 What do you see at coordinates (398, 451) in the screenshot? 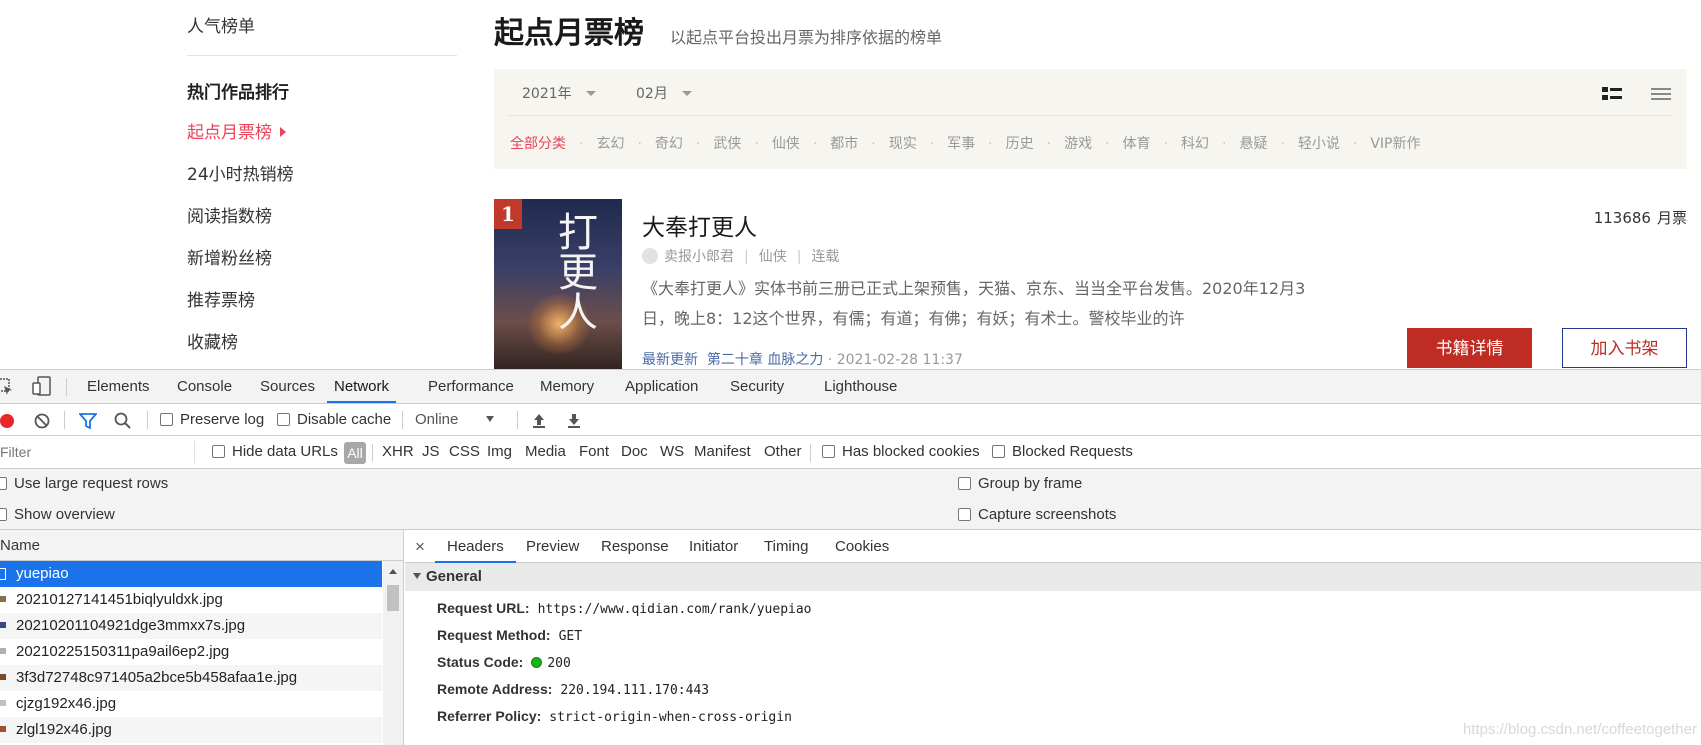
I see `type-filter-xhr: XHR` at bounding box center [398, 451].